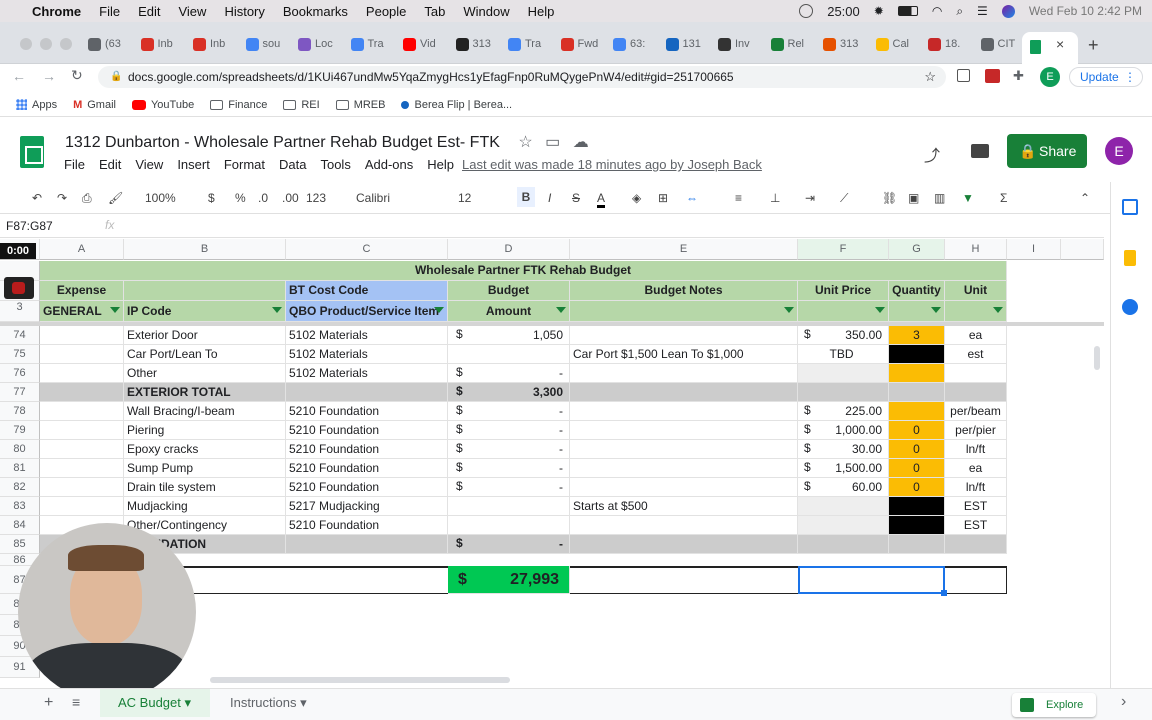  Describe the element at coordinates (419, 44) in the screenshot. I see `browser-tab: Vid` at that location.